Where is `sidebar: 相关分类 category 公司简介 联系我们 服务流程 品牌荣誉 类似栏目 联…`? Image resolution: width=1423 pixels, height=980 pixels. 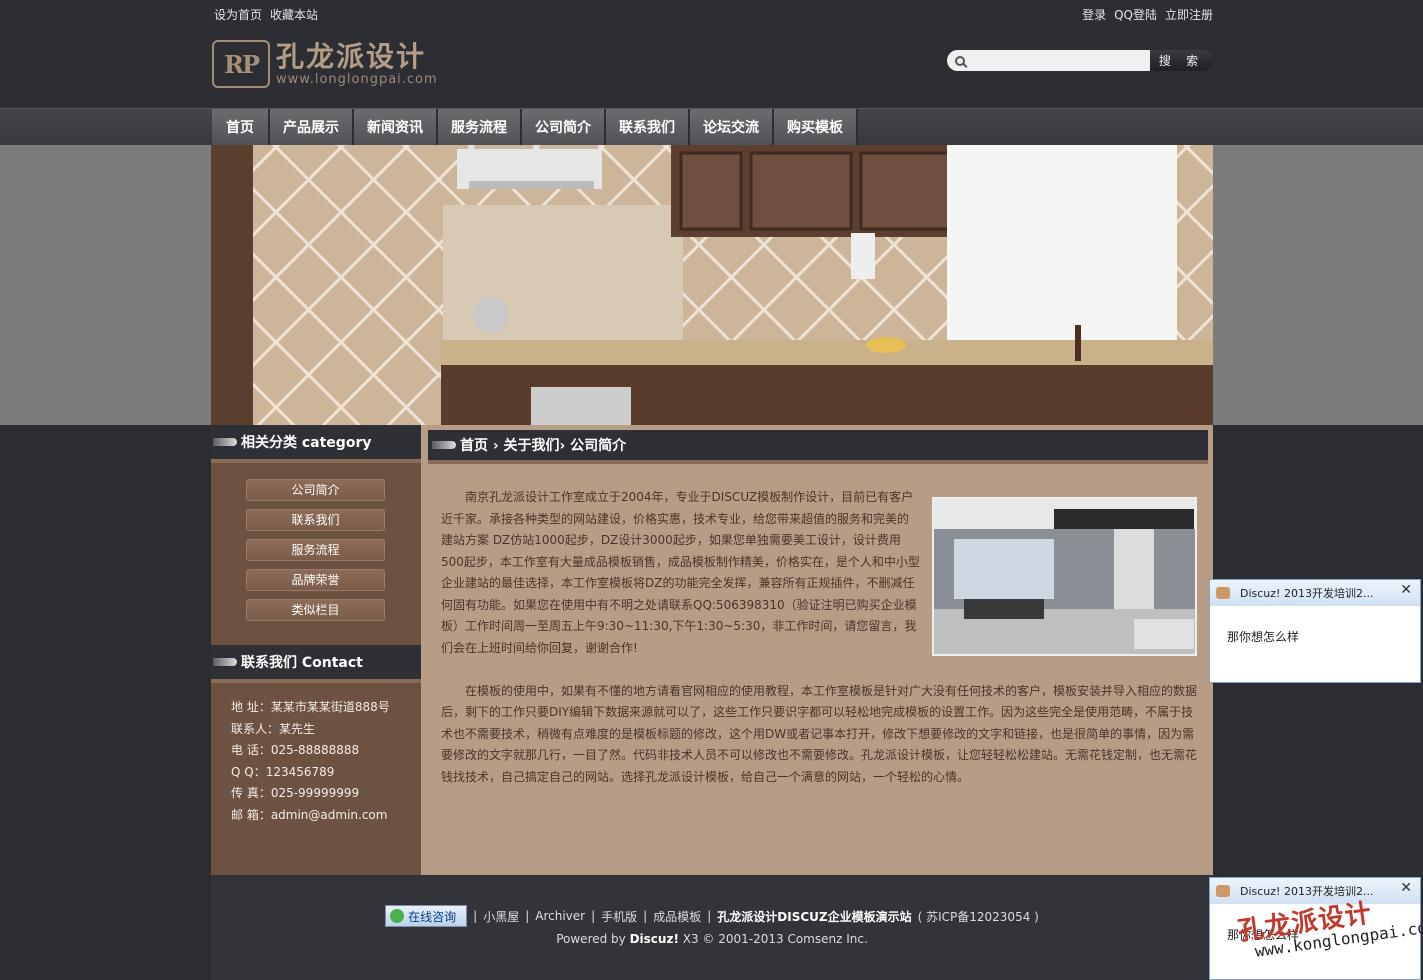 sidebar: 相关分类 category 公司简介 联系我们 服务流程 品牌荣誉 类似栏目 联… is located at coordinates (316, 650).